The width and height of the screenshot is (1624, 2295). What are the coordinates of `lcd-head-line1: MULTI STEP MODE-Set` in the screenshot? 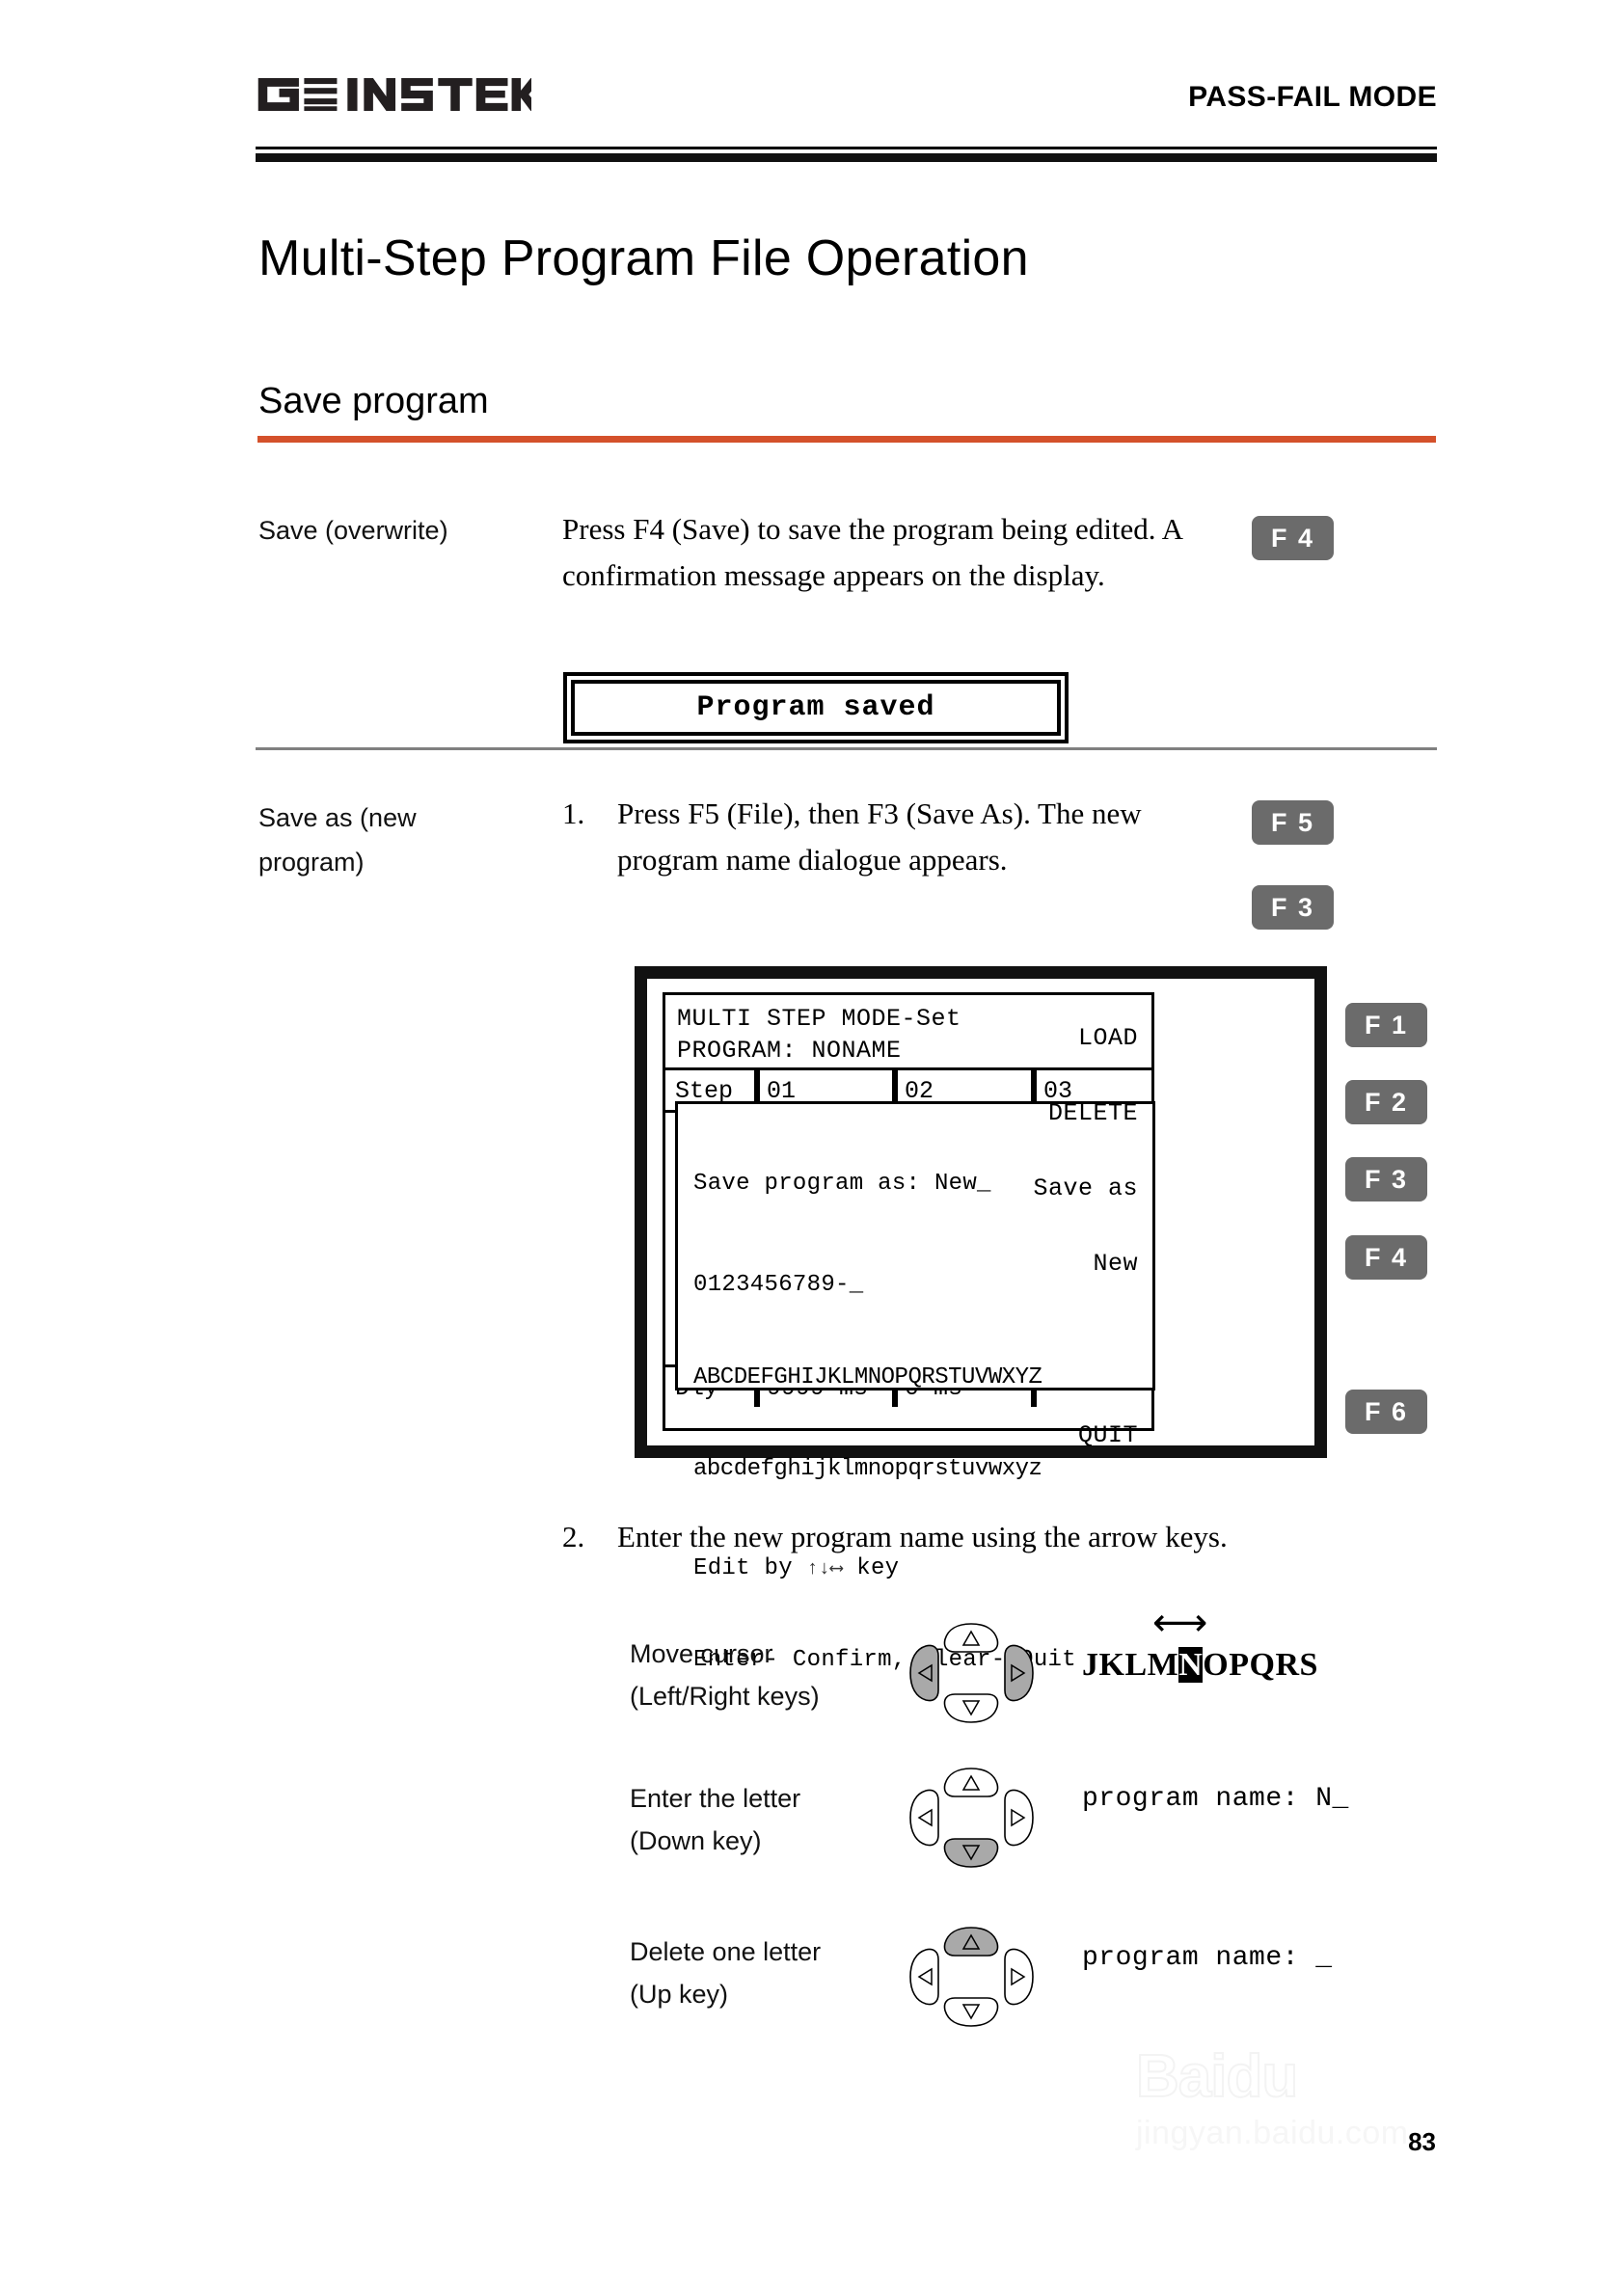 It's located at (819, 1019).